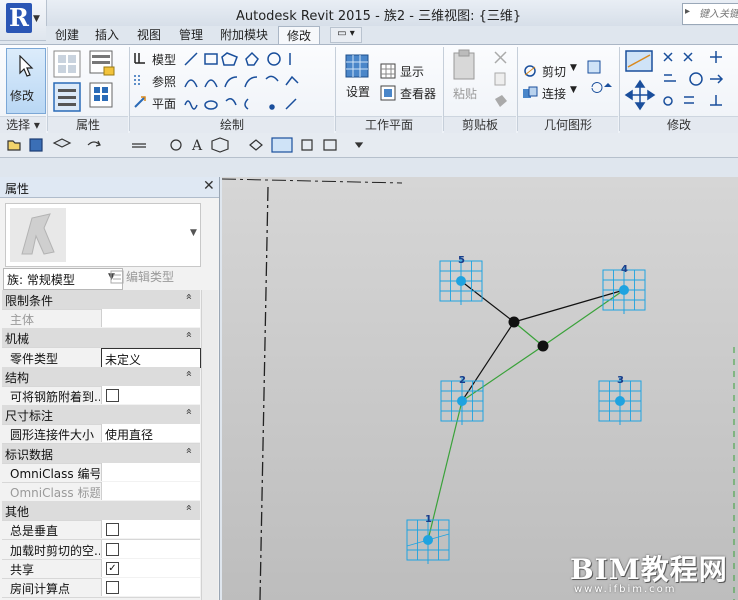 Image resolution: width=738 pixels, height=600 pixels. What do you see at coordinates (428, 539) in the screenshot?
I see `adaptive-point-1: 1` at bounding box center [428, 539].